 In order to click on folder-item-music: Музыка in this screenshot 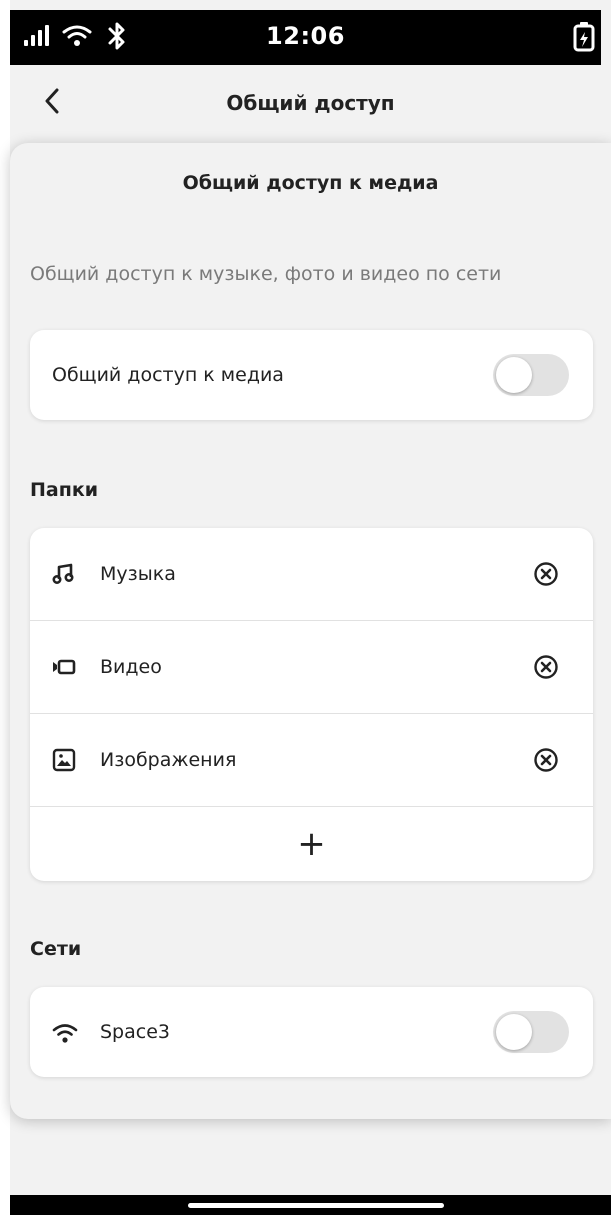, I will do `click(311, 574)`.